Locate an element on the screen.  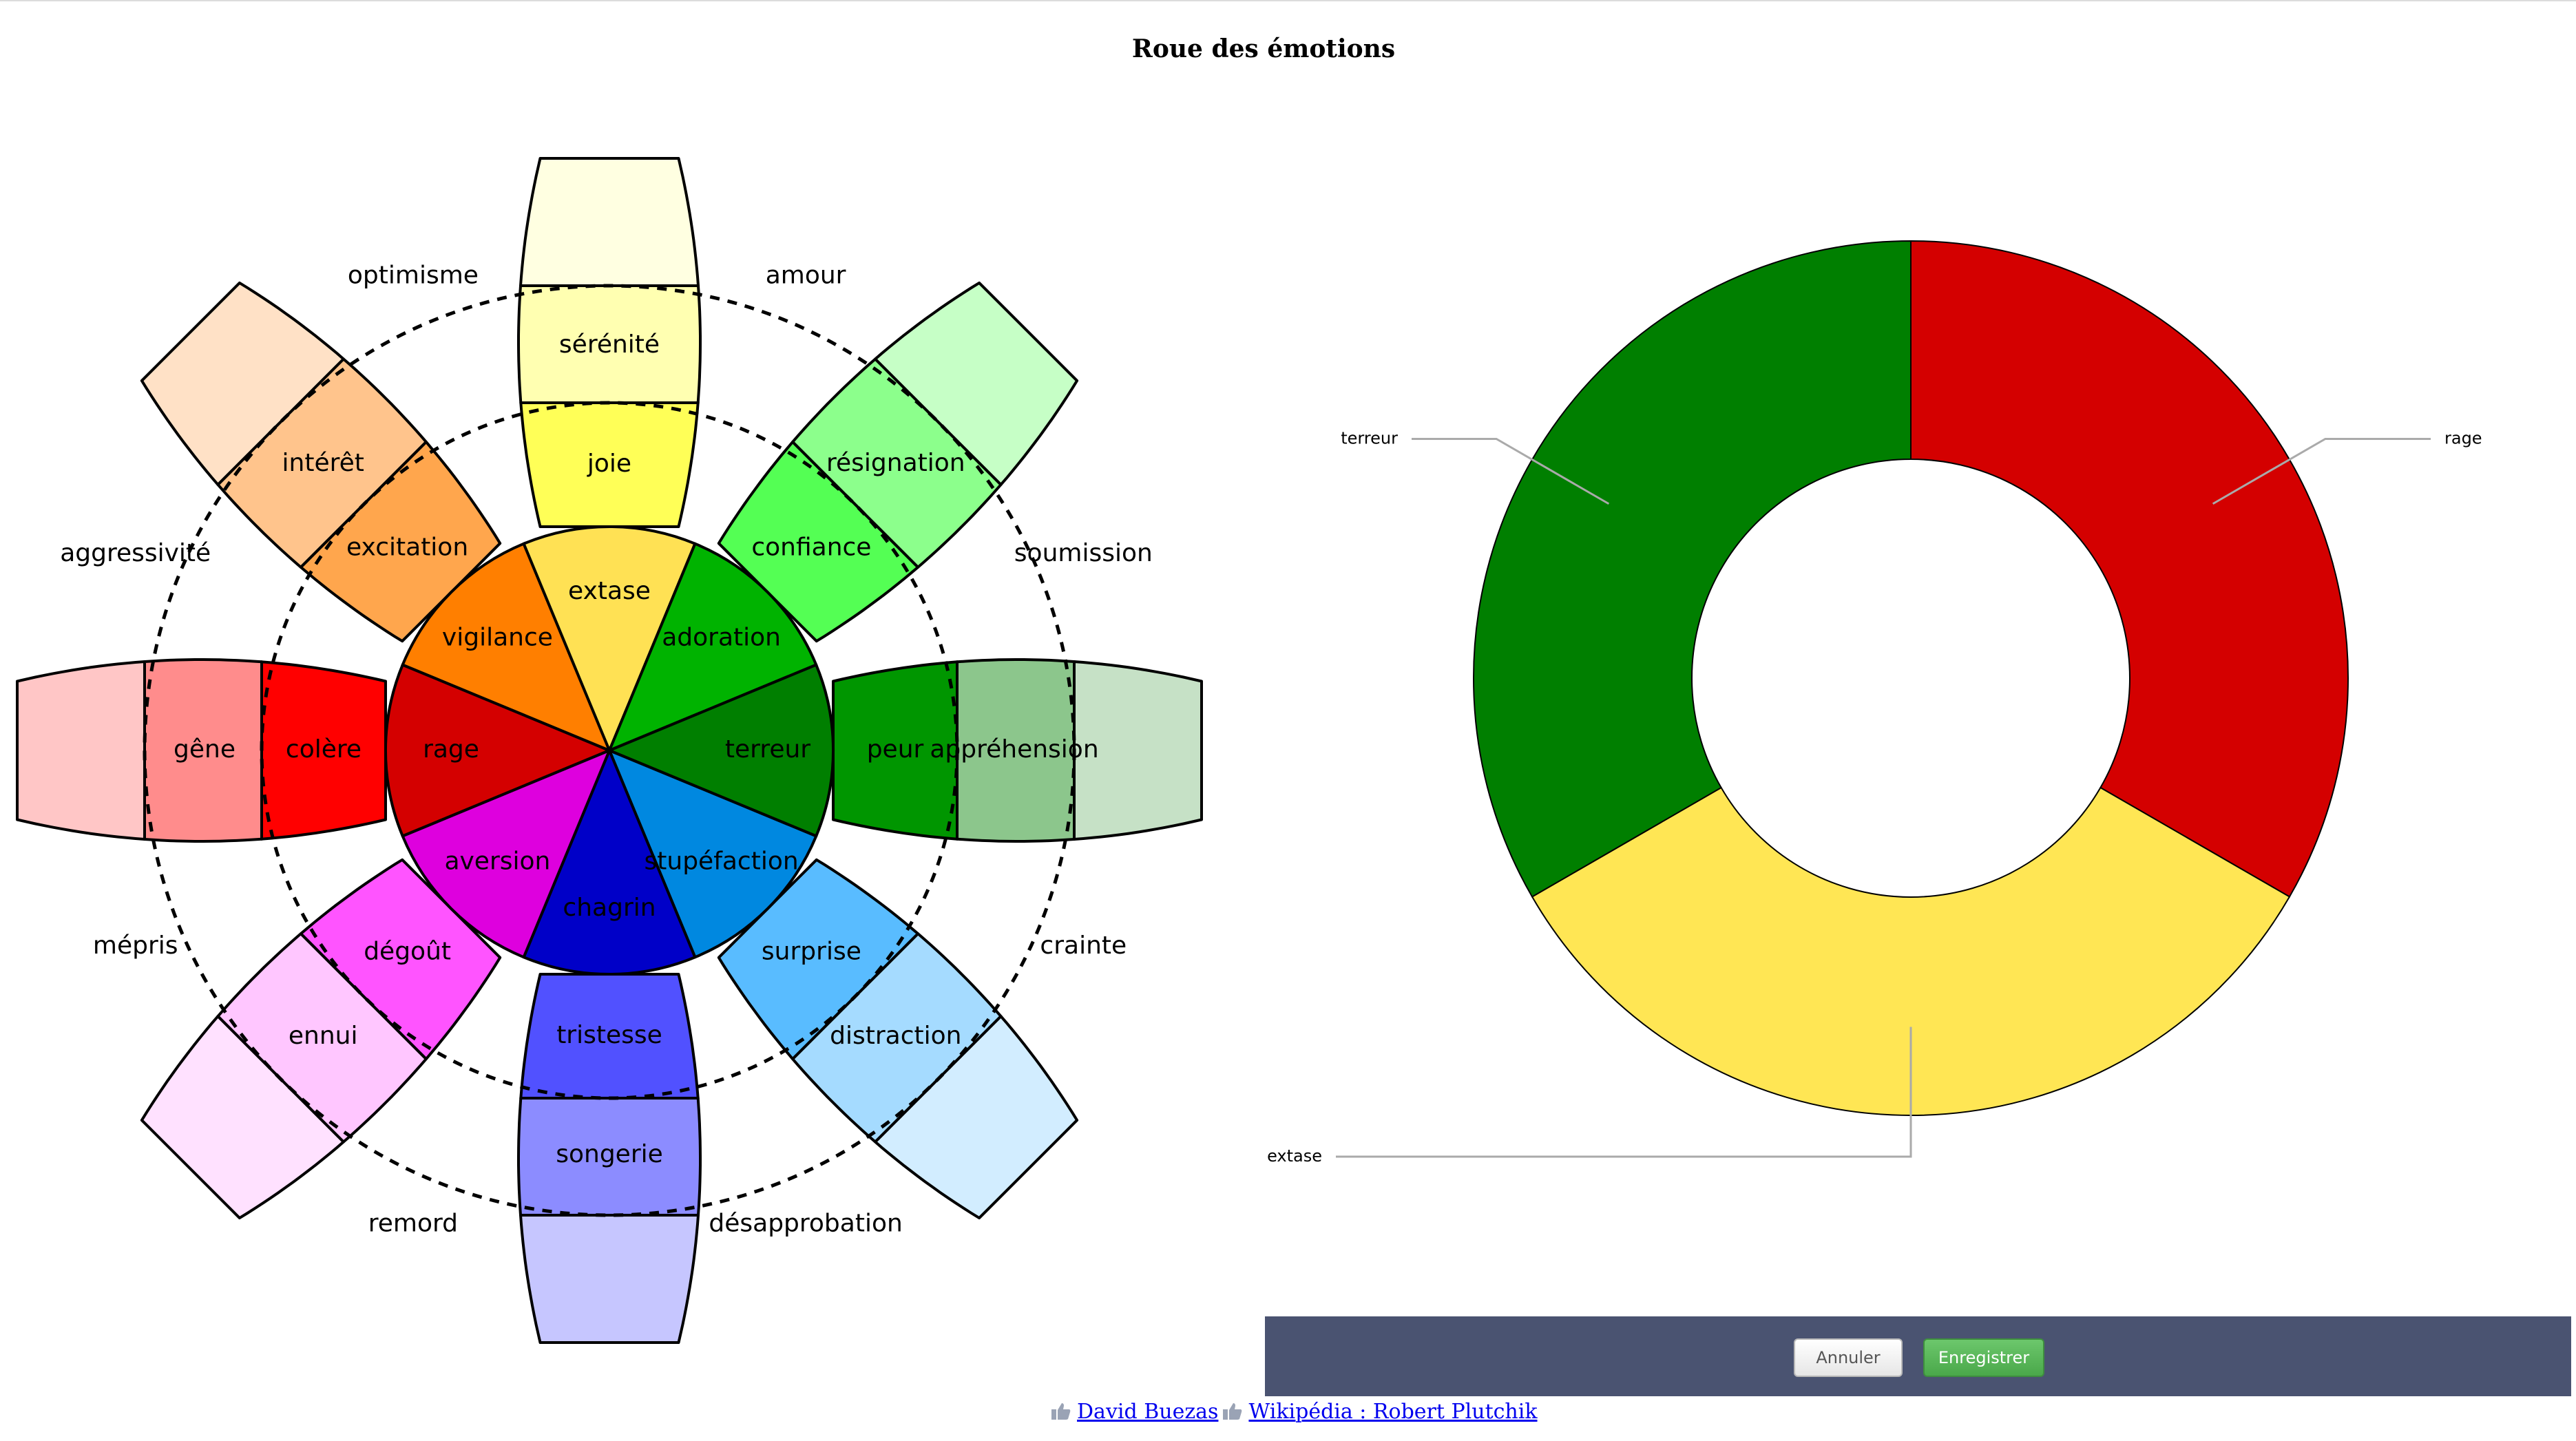
footer-links: David Buezas Wikipédia : Robert Plutchik is located at coordinates (1292, 1411).